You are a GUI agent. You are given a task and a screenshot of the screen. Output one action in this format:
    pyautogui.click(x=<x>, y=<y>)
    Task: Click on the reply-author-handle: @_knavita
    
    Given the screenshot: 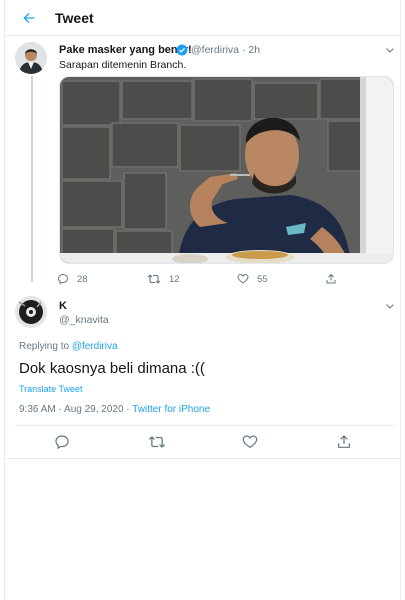 What is the action you would take?
    pyautogui.click(x=84, y=320)
    